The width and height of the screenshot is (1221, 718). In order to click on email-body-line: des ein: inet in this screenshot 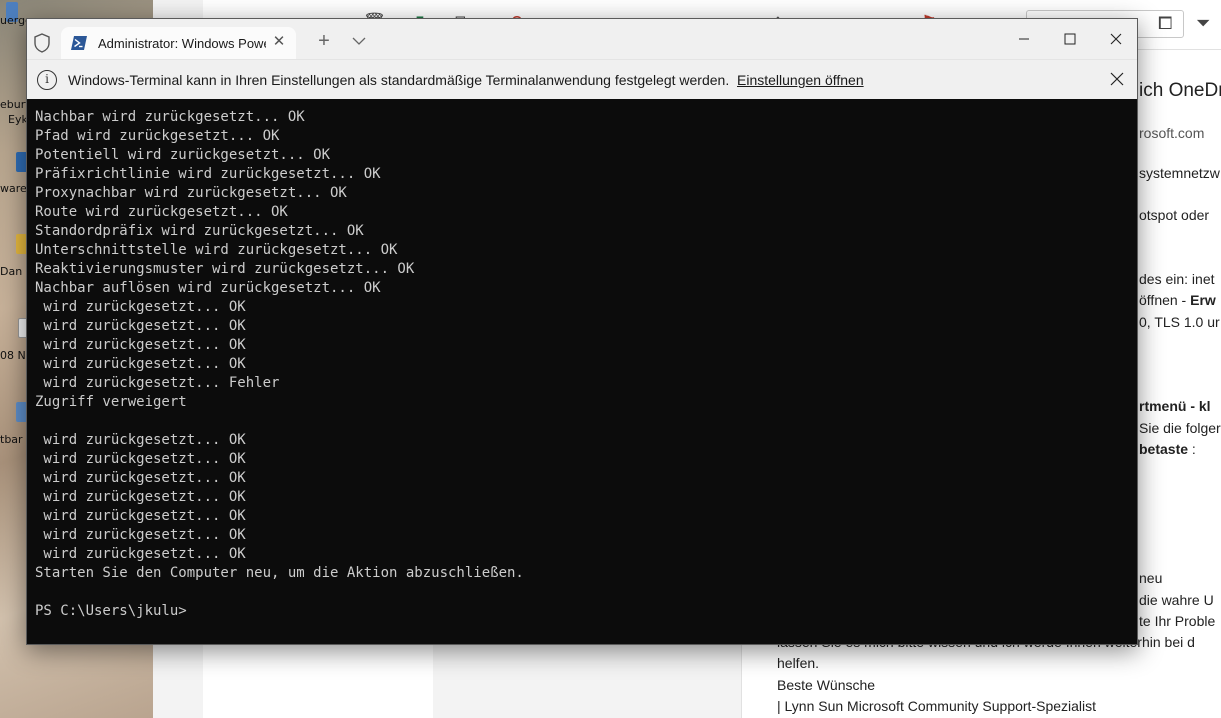, I will do `click(1177, 279)`.